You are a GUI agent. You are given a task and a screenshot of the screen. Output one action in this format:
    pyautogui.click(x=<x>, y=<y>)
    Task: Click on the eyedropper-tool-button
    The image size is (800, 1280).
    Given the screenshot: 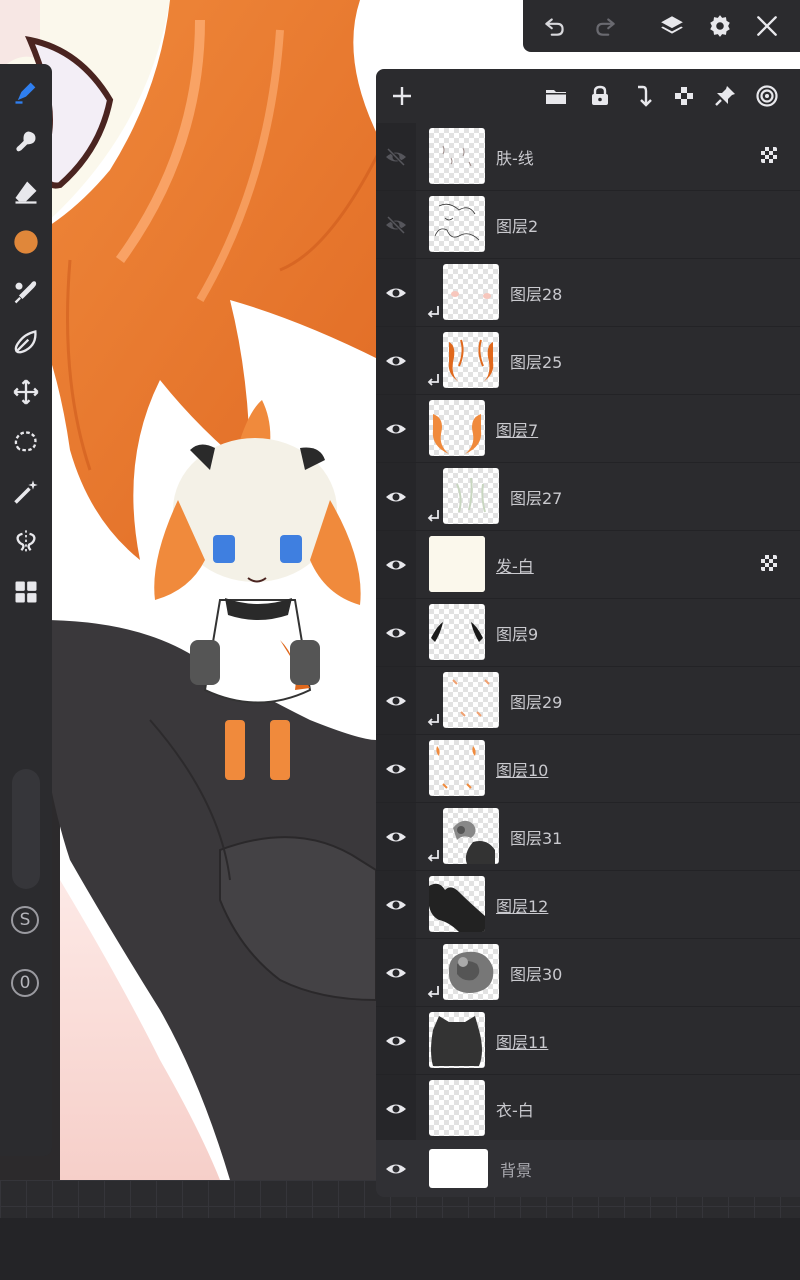 What is the action you would take?
    pyautogui.click(x=26, y=292)
    